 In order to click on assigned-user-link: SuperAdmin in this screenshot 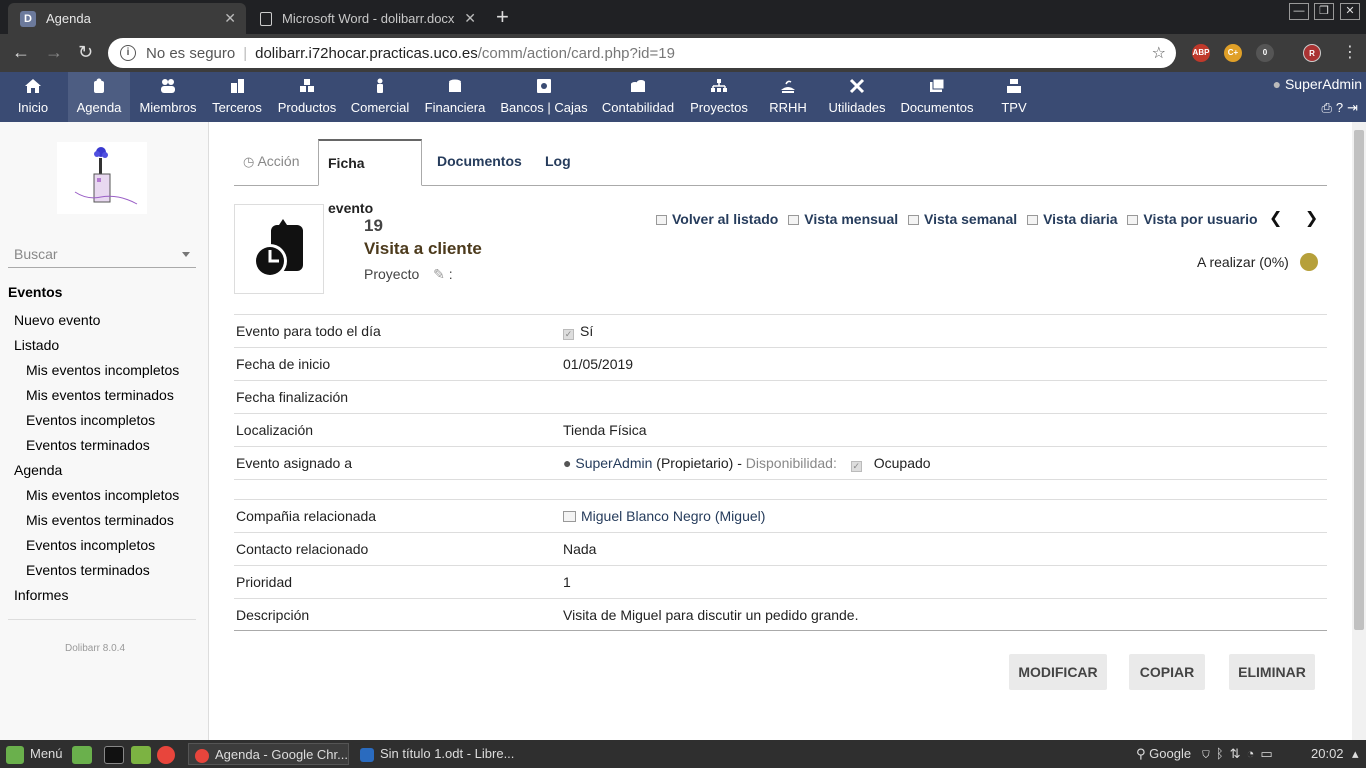, I will do `click(613, 463)`.